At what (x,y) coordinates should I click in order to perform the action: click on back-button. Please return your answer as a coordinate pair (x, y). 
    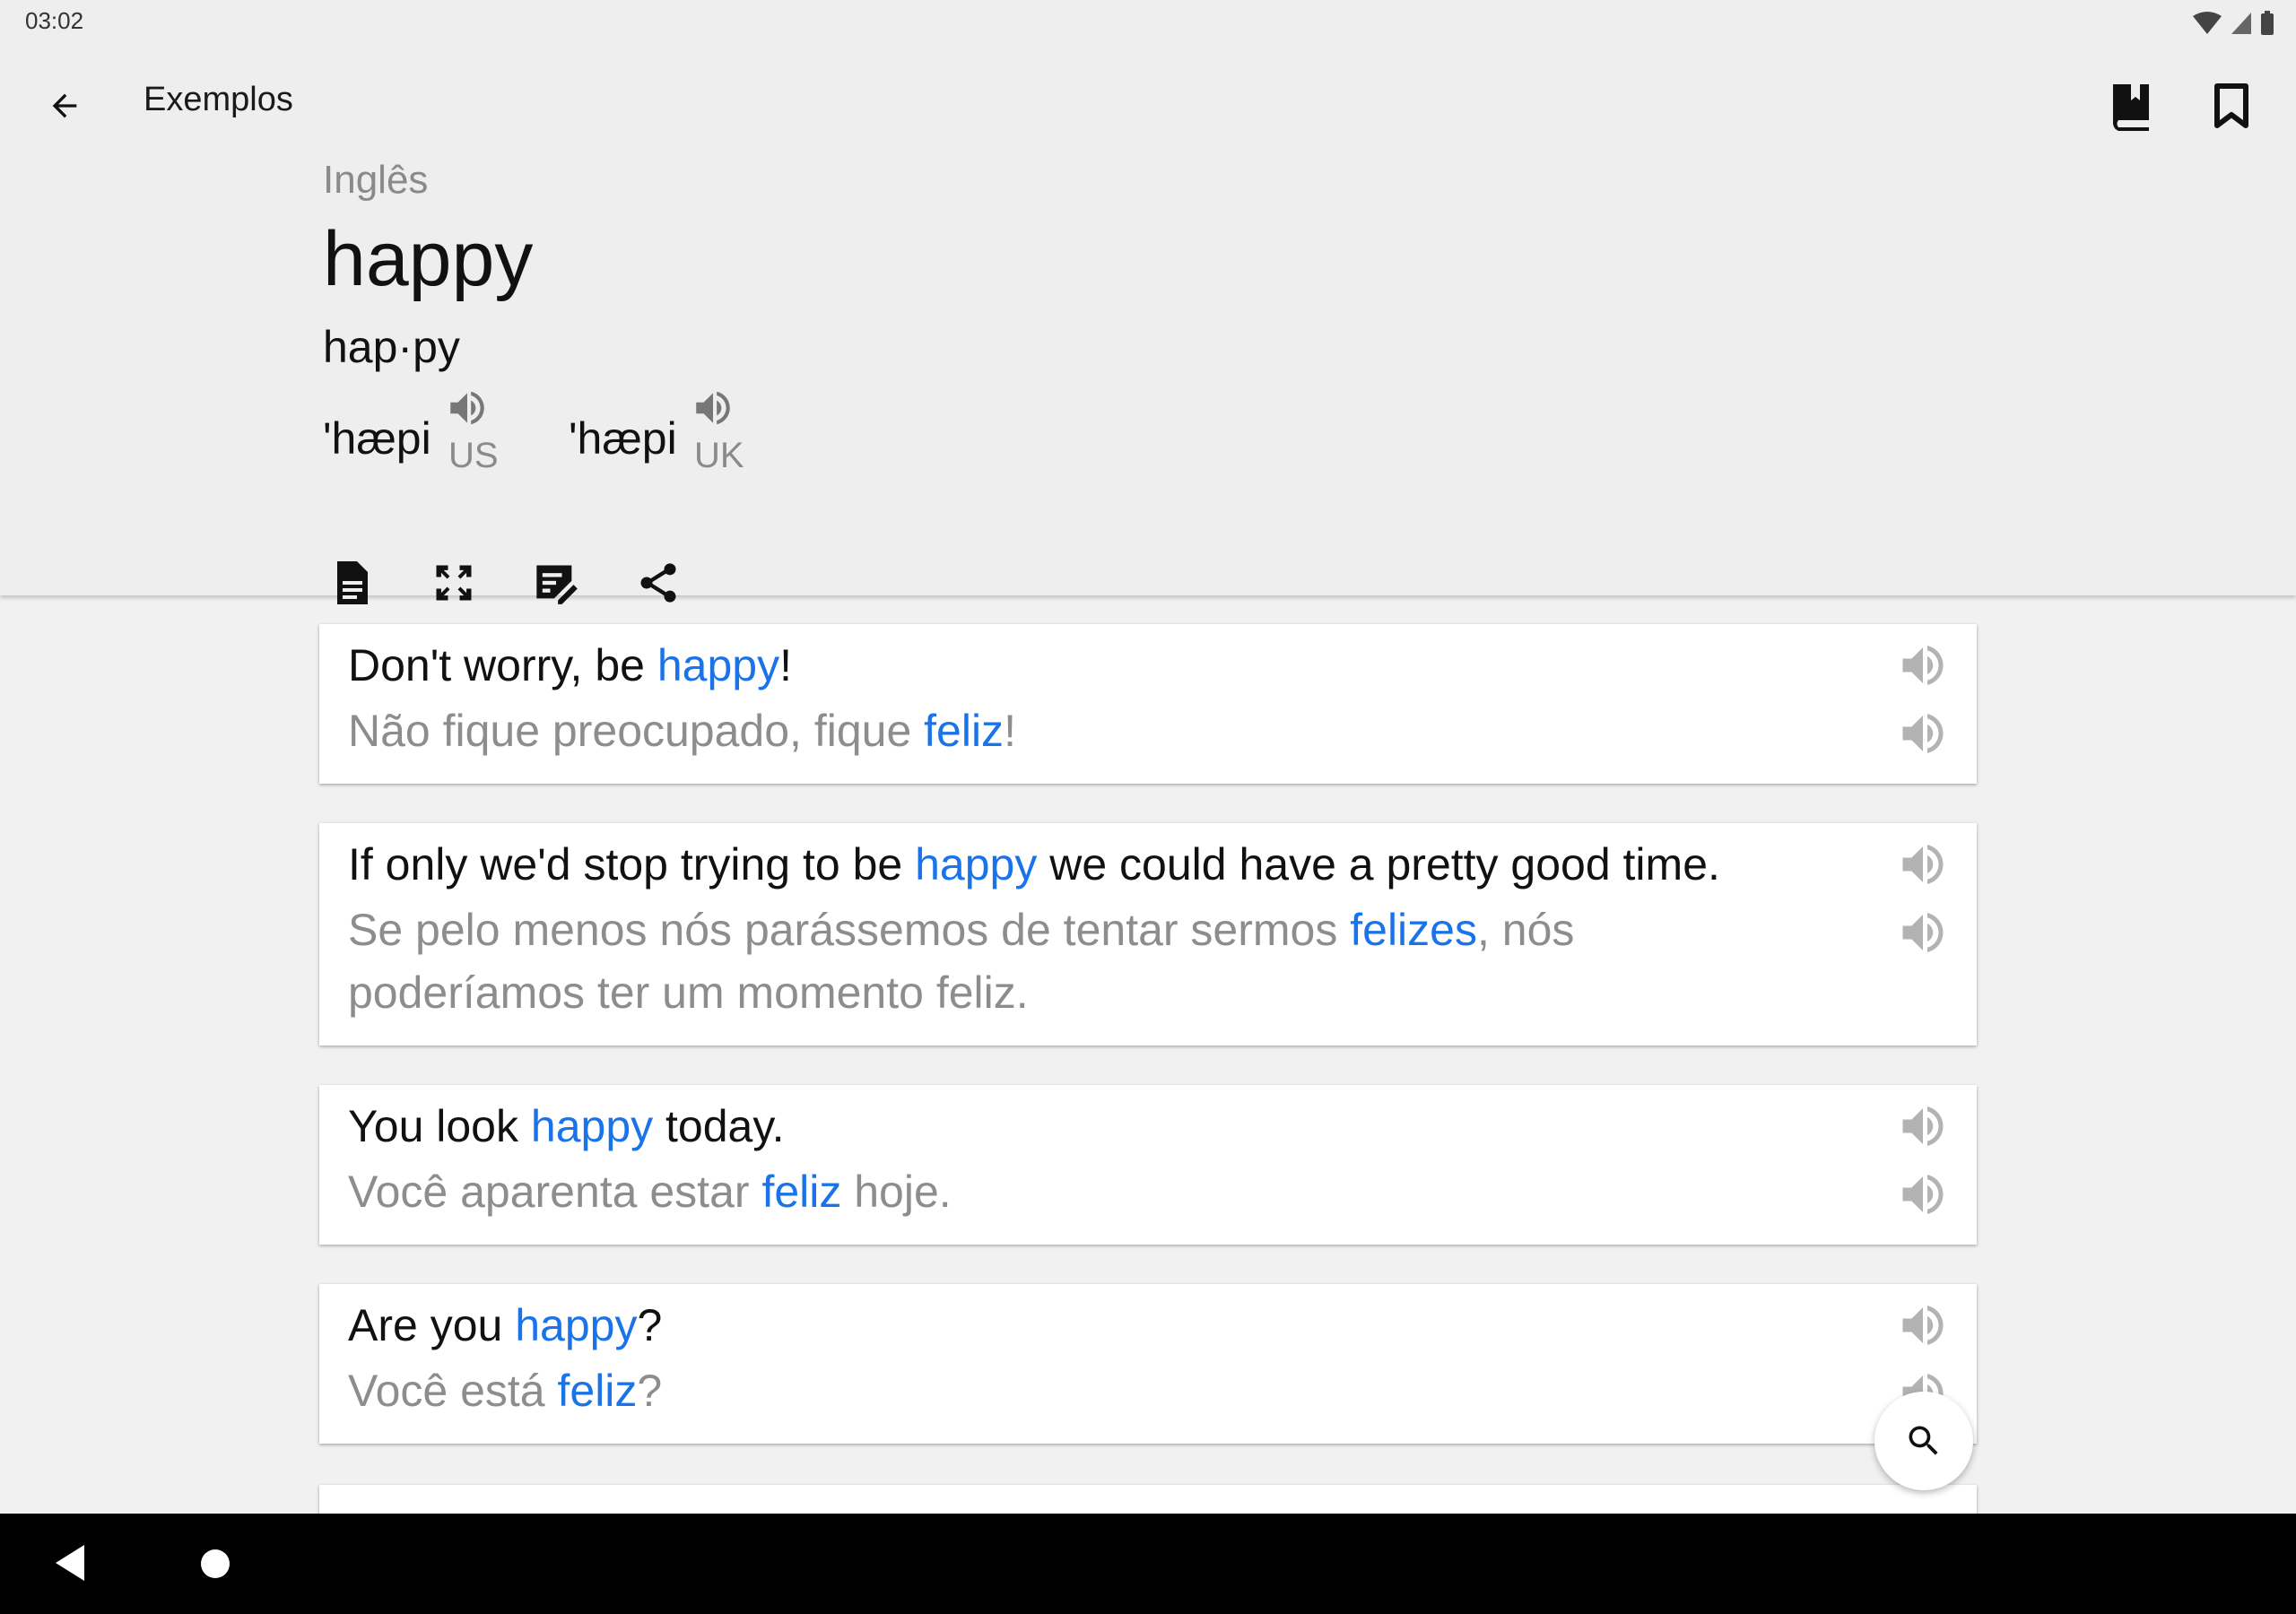
    Looking at the image, I should click on (64, 105).